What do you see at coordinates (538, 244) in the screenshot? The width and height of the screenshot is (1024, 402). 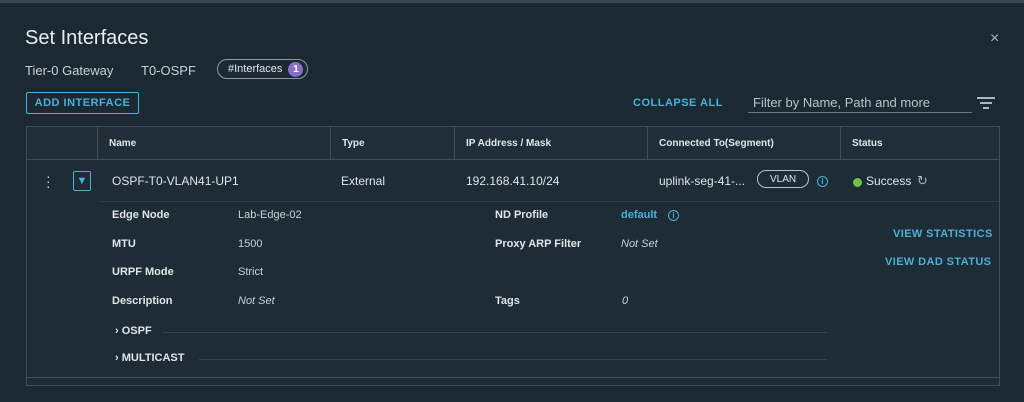 I see `proxy-arp-label: Proxy ARP Filter` at bounding box center [538, 244].